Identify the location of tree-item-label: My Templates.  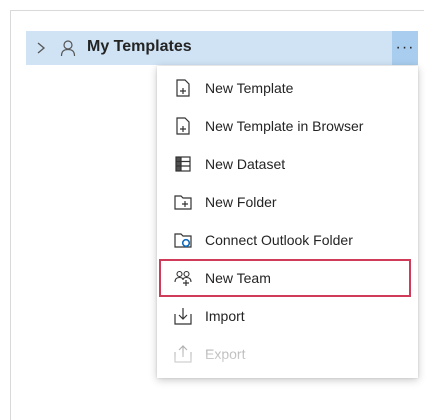
(139, 46).